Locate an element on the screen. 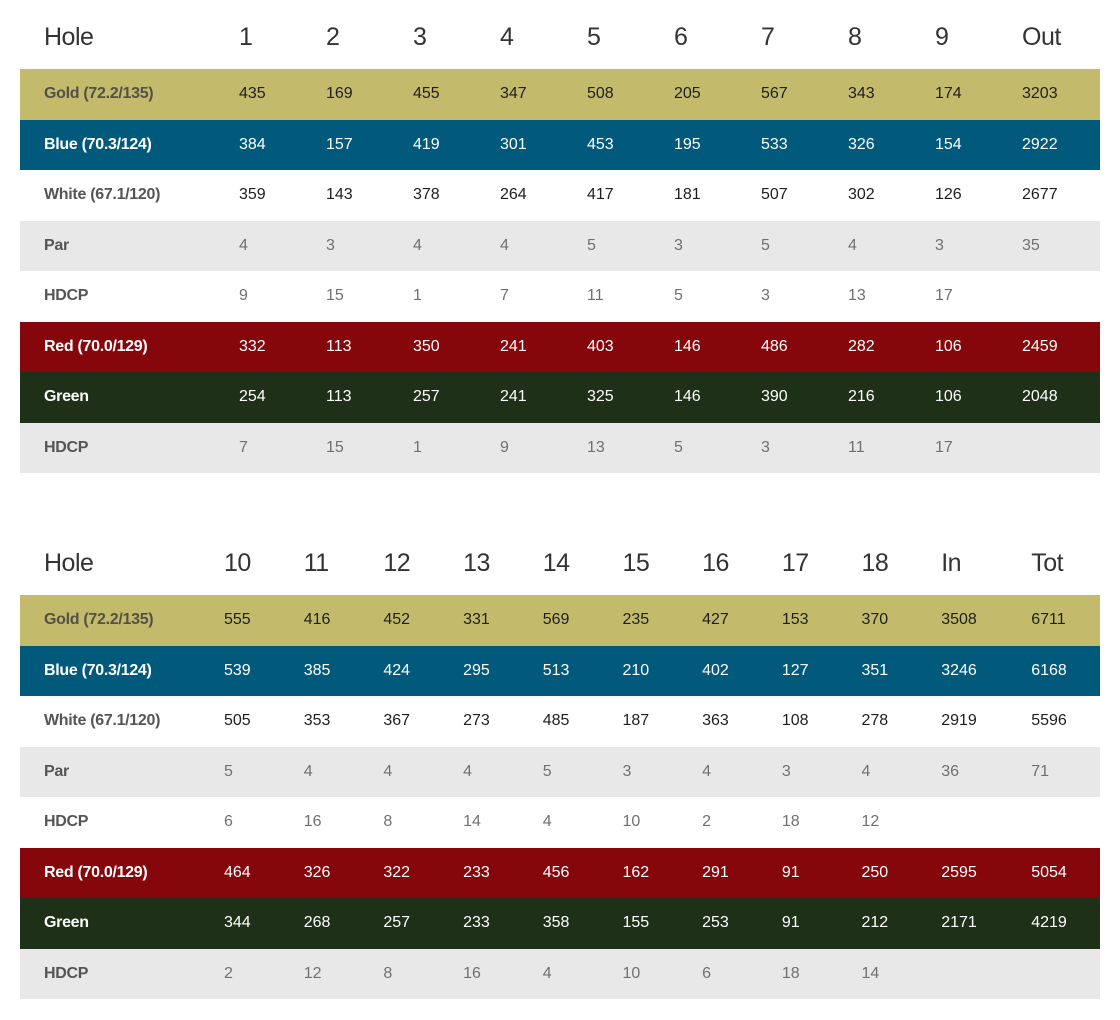 This screenshot has height=1020, width=1120. row-label: Red (70.0/129) is located at coordinates (96, 872).